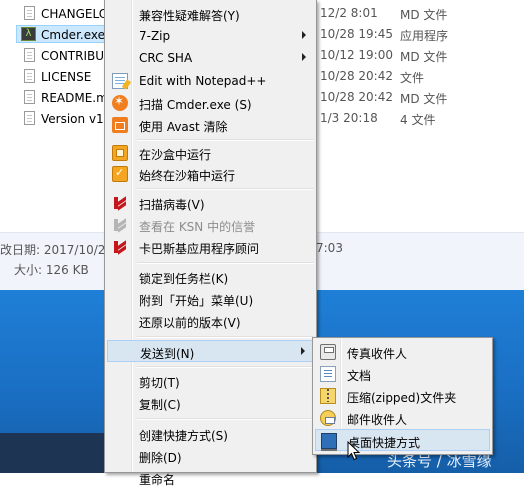 This screenshot has width=524, height=489. I want to click on menu-item-always-sandbox: 始终在沙箱中运行, so click(210, 174).